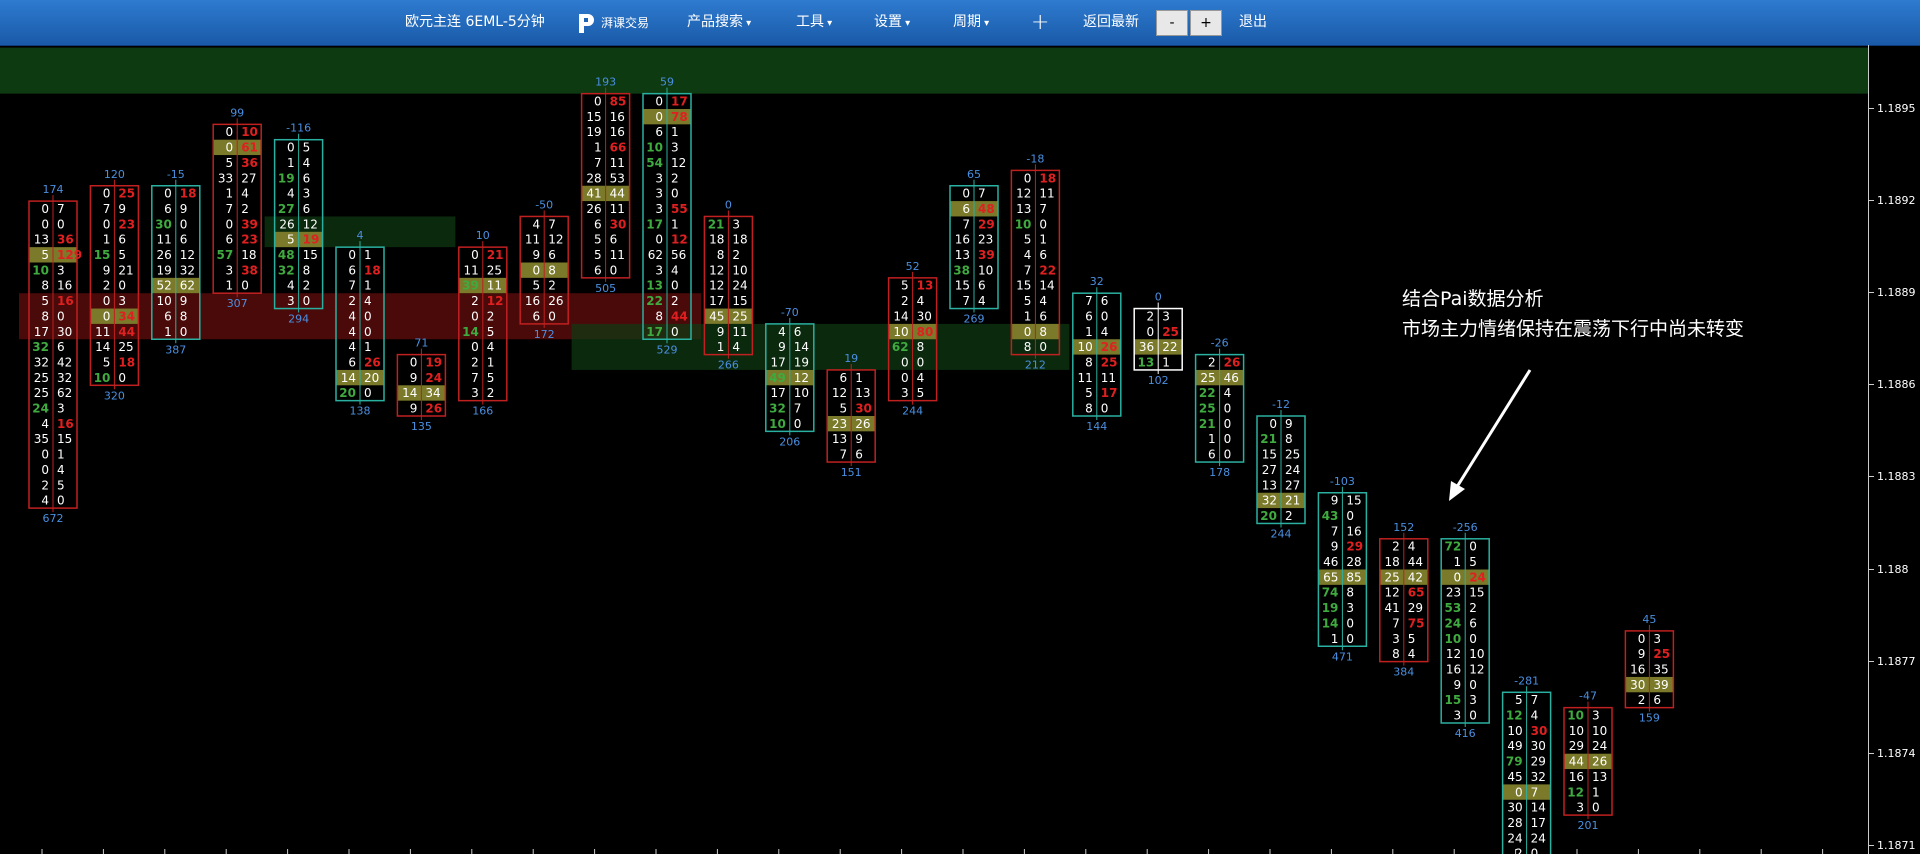 This screenshot has height=854, width=1920. Describe the element at coordinates (237, 208) in the screenshot. I see `footprint-bar: 0 100 615 3633 271 47 20 396 2357 183 381 099307` at that location.